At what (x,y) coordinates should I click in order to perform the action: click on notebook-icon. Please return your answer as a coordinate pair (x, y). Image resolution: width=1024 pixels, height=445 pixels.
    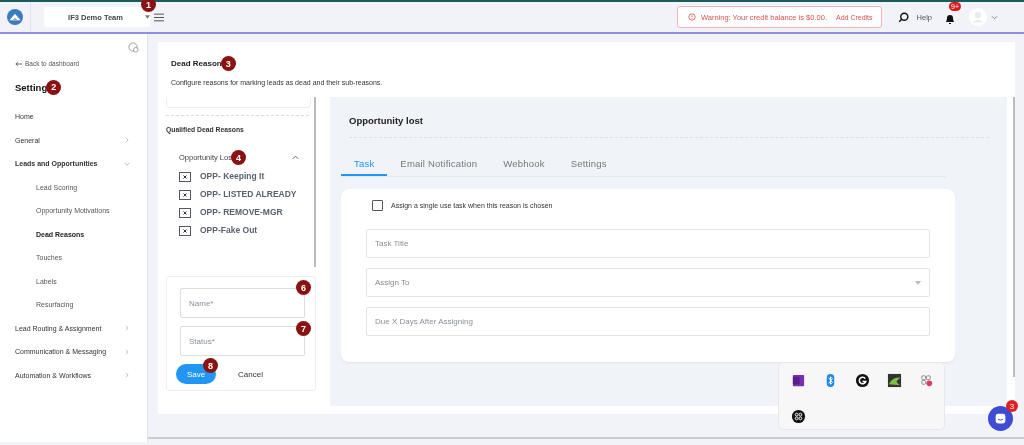
    Looking at the image, I should click on (798, 380).